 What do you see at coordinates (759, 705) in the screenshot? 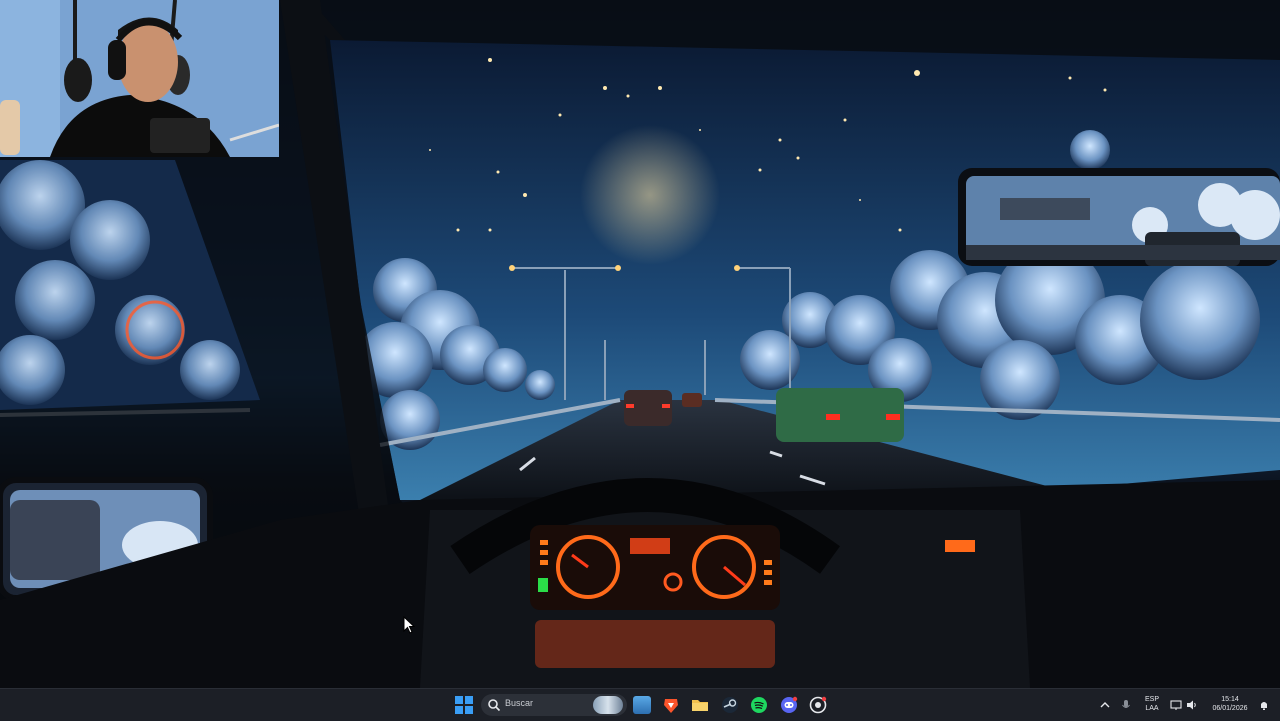
I see `spotify-icon` at bounding box center [759, 705].